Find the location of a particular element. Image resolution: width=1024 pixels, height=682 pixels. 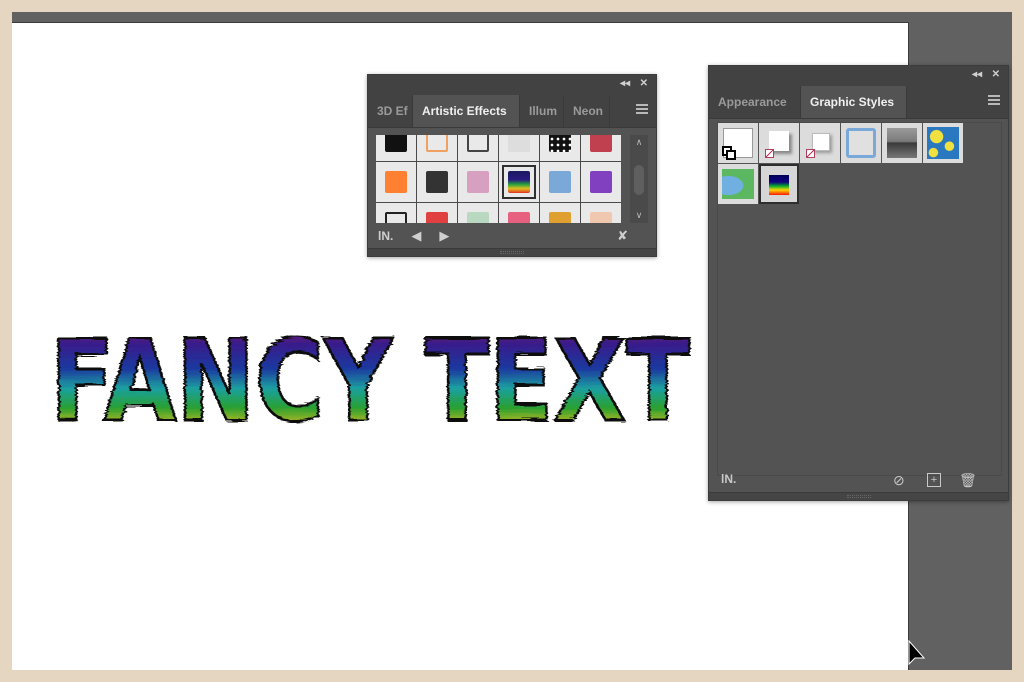

swatch-light-grey-blur is located at coordinates (519, 148).